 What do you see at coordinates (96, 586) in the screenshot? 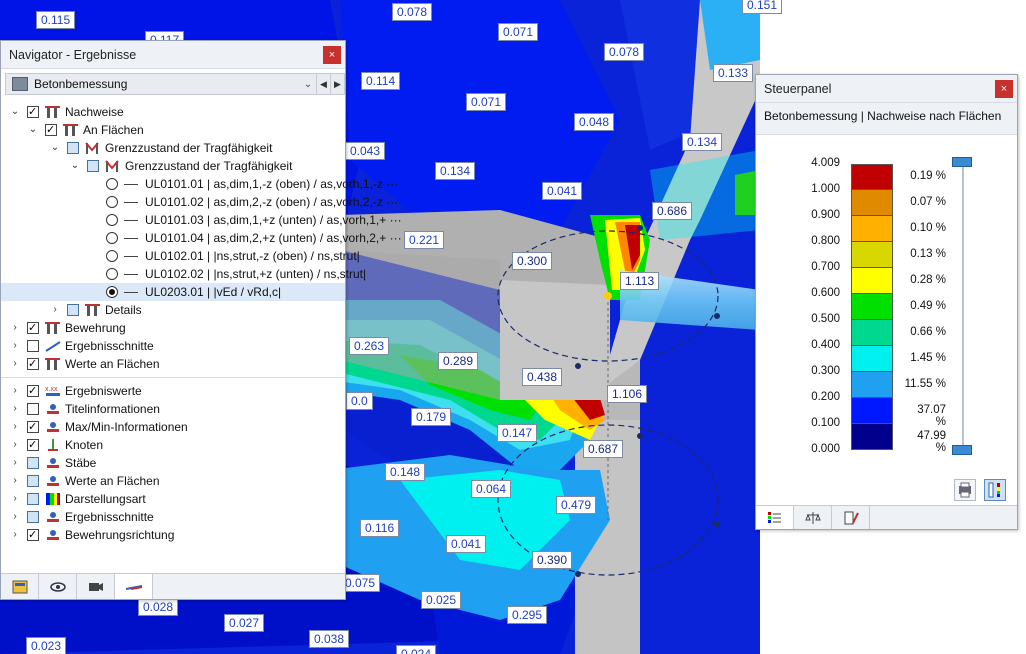
I see `tab-views` at bounding box center [96, 586].